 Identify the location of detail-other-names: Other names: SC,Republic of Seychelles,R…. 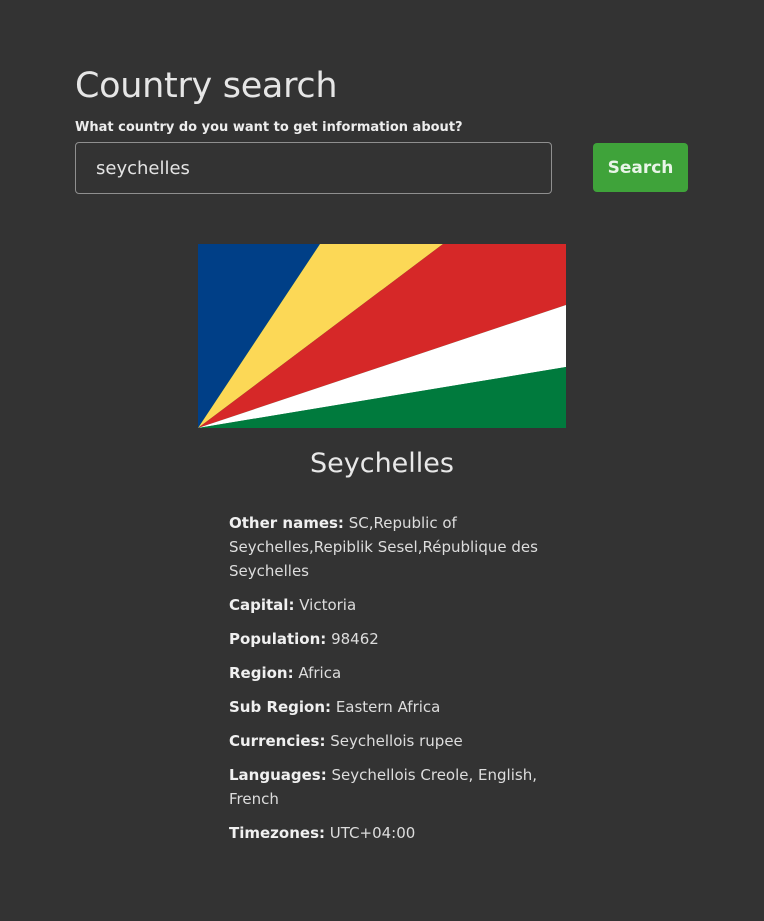
(389, 547).